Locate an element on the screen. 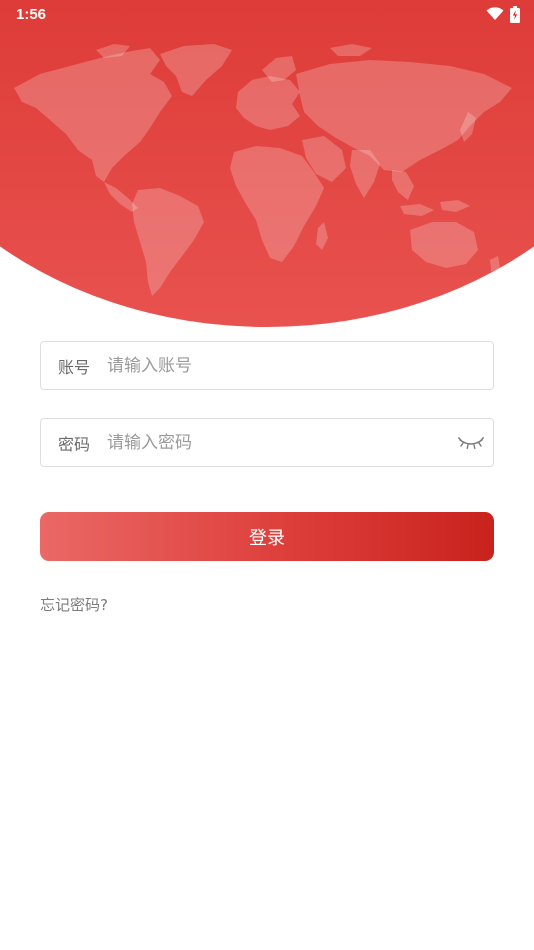 The image size is (534, 950). password-field: 密码 is located at coordinates (267, 442).